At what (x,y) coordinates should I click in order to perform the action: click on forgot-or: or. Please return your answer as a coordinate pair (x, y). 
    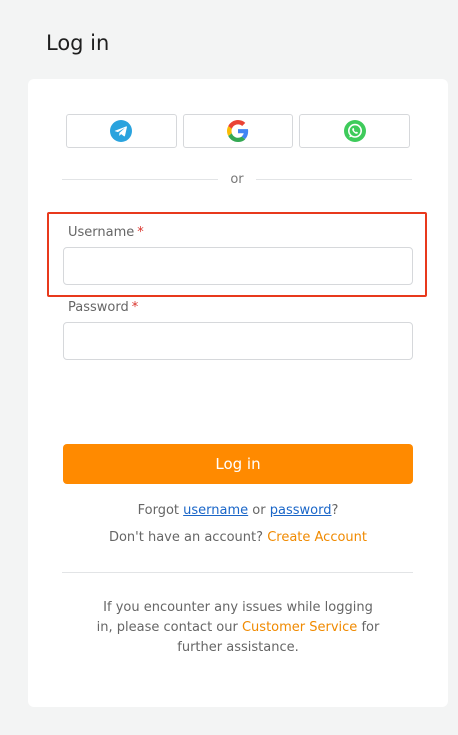
    Looking at the image, I should click on (259, 510).